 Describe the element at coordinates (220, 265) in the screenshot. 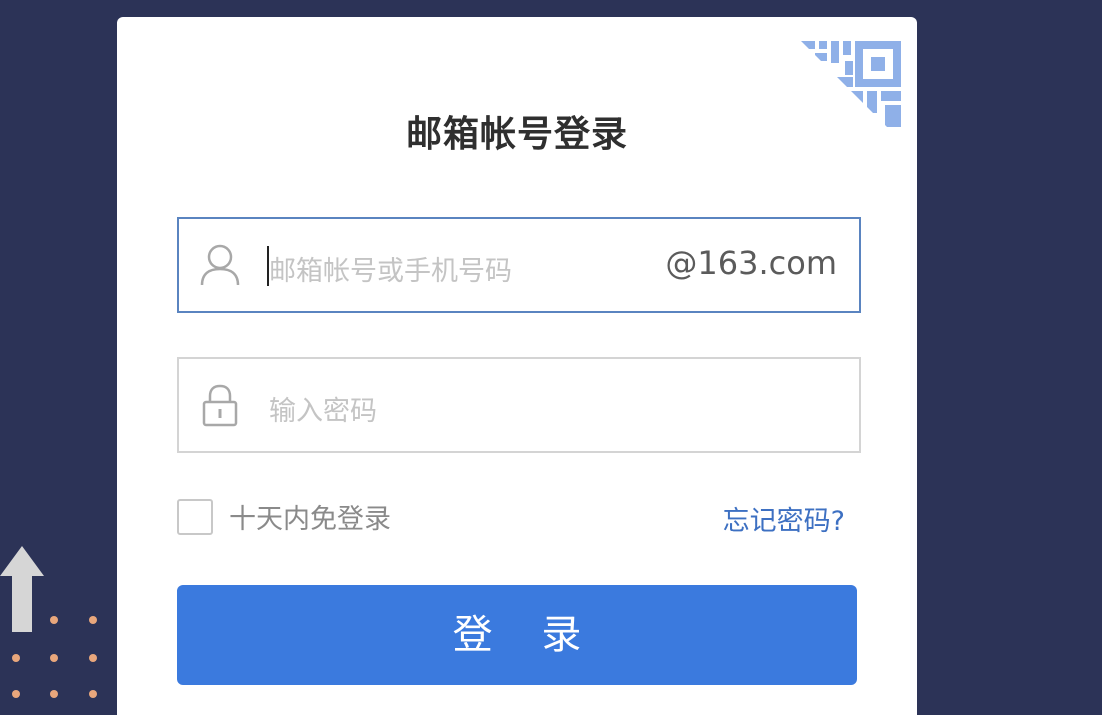

I see `user-icon` at that location.